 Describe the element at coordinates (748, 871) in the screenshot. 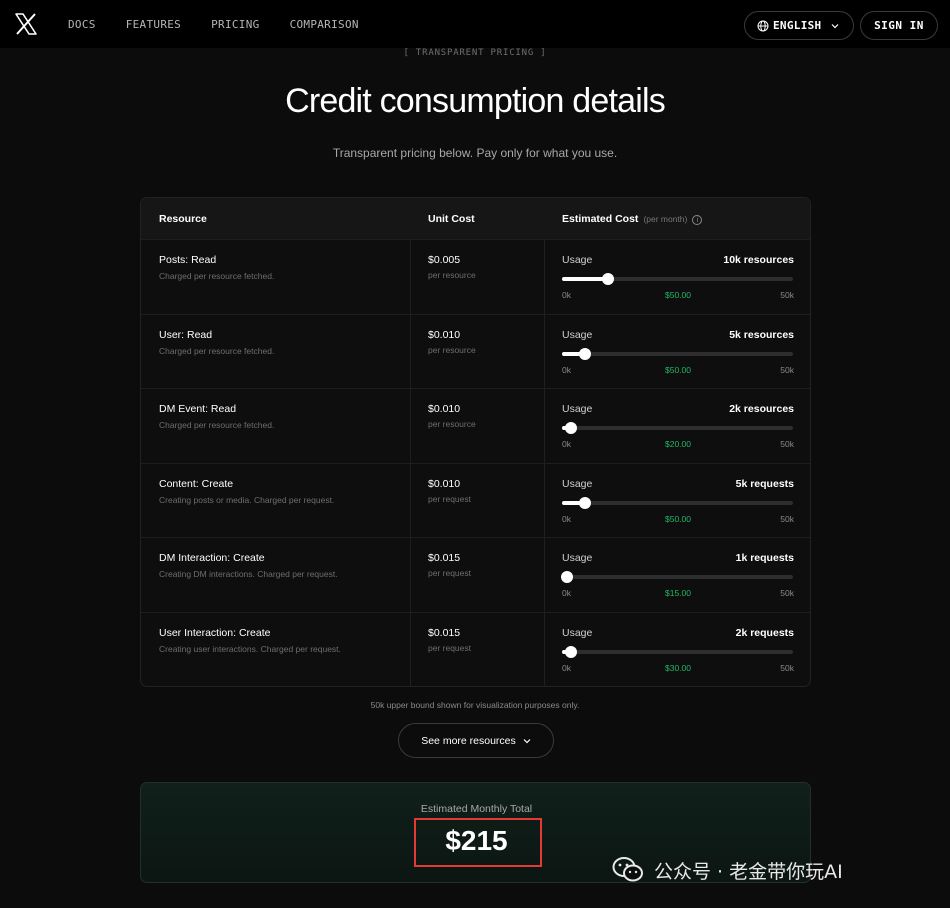

I see `watermark-text: 公众号 · 老金带你玩AI` at that location.